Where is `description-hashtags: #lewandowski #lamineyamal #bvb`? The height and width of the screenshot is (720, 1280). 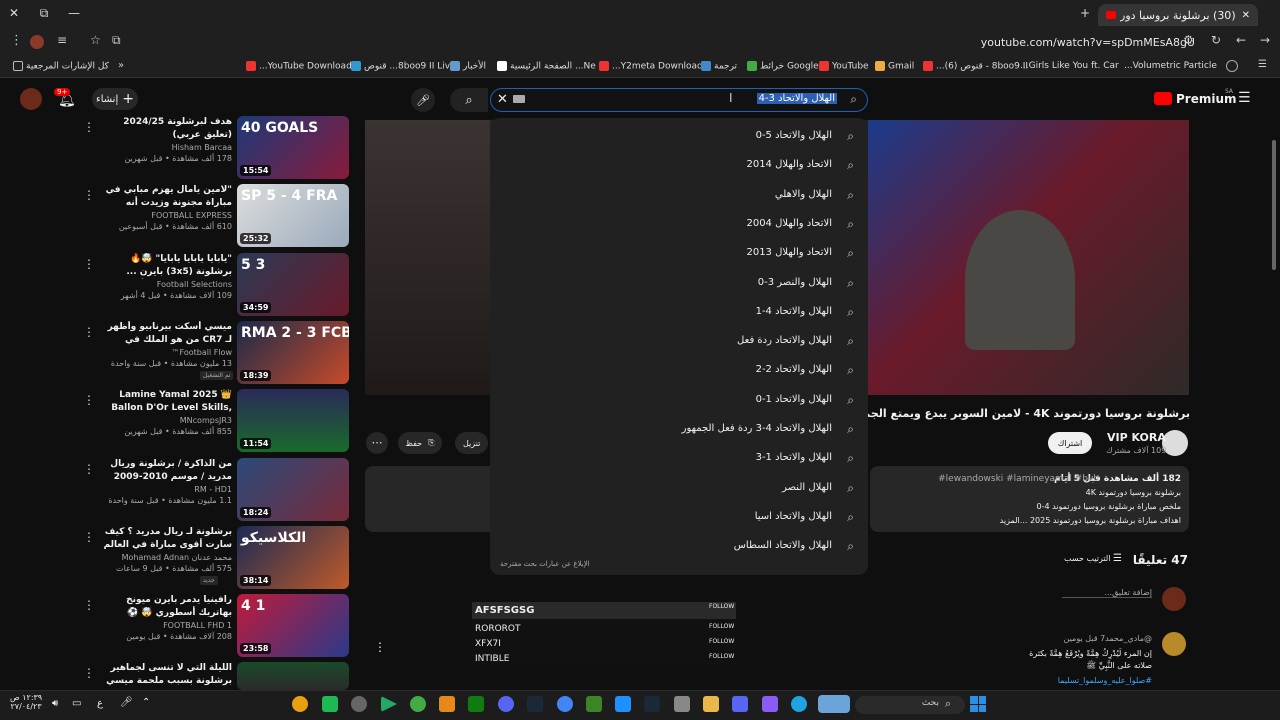 description-hashtags: #lewandowski #lamineyamal #bvb is located at coordinates (1018, 479).